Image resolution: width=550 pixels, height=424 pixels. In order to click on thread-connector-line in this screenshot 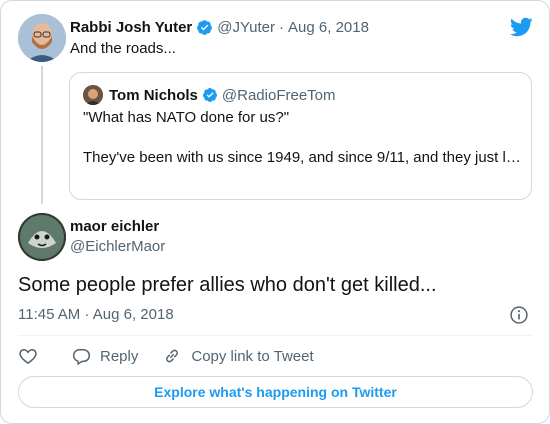, I will do `click(42, 135)`.